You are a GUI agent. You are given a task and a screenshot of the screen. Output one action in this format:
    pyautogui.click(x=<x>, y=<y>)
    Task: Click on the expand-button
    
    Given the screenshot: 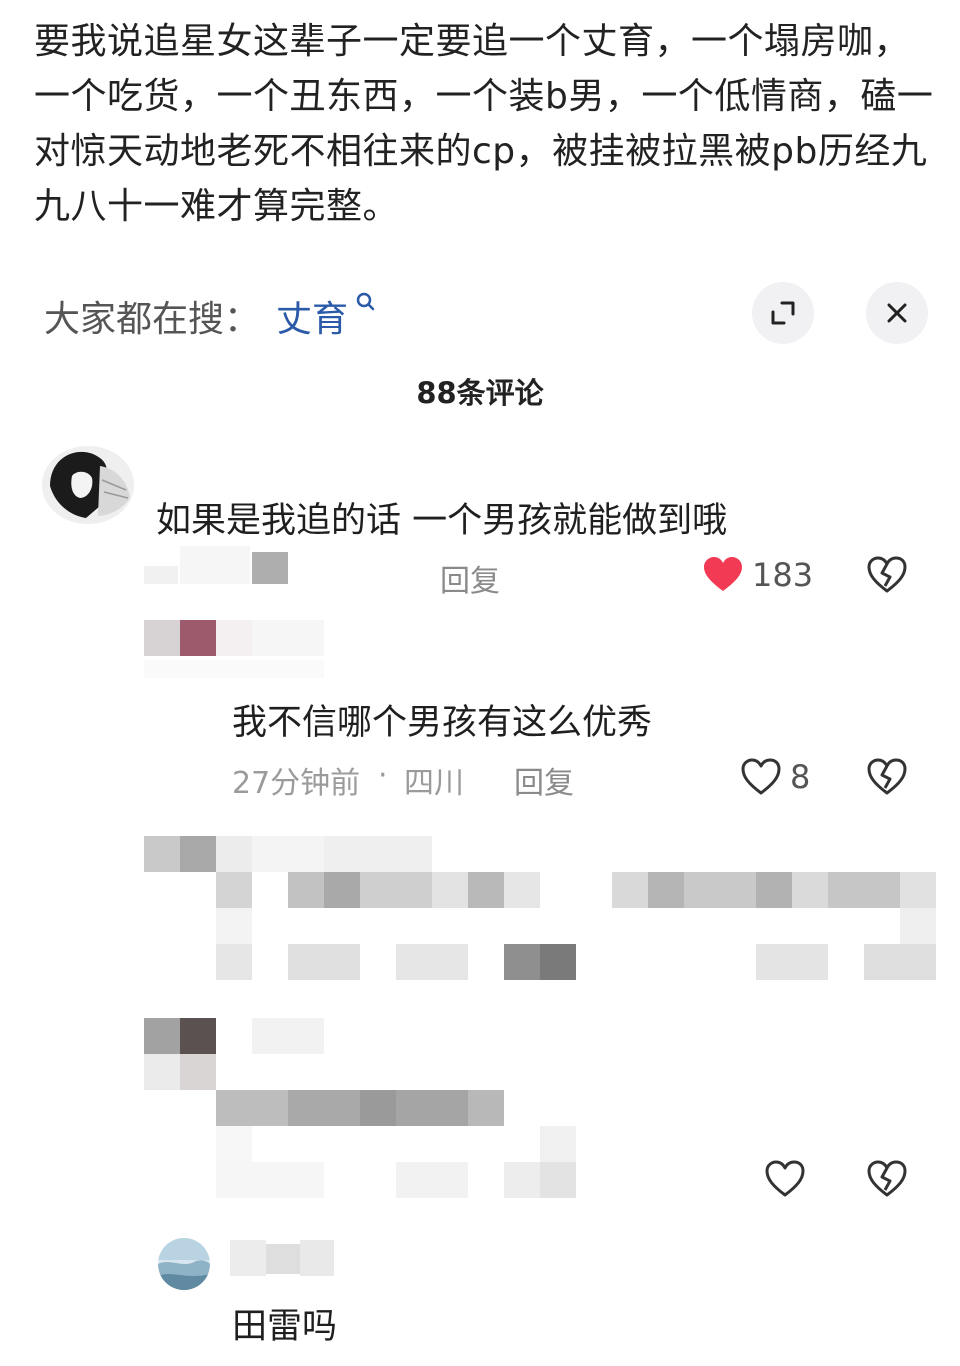 What is the action you would take?
    pyautogui.click(x=783, y=313)
    